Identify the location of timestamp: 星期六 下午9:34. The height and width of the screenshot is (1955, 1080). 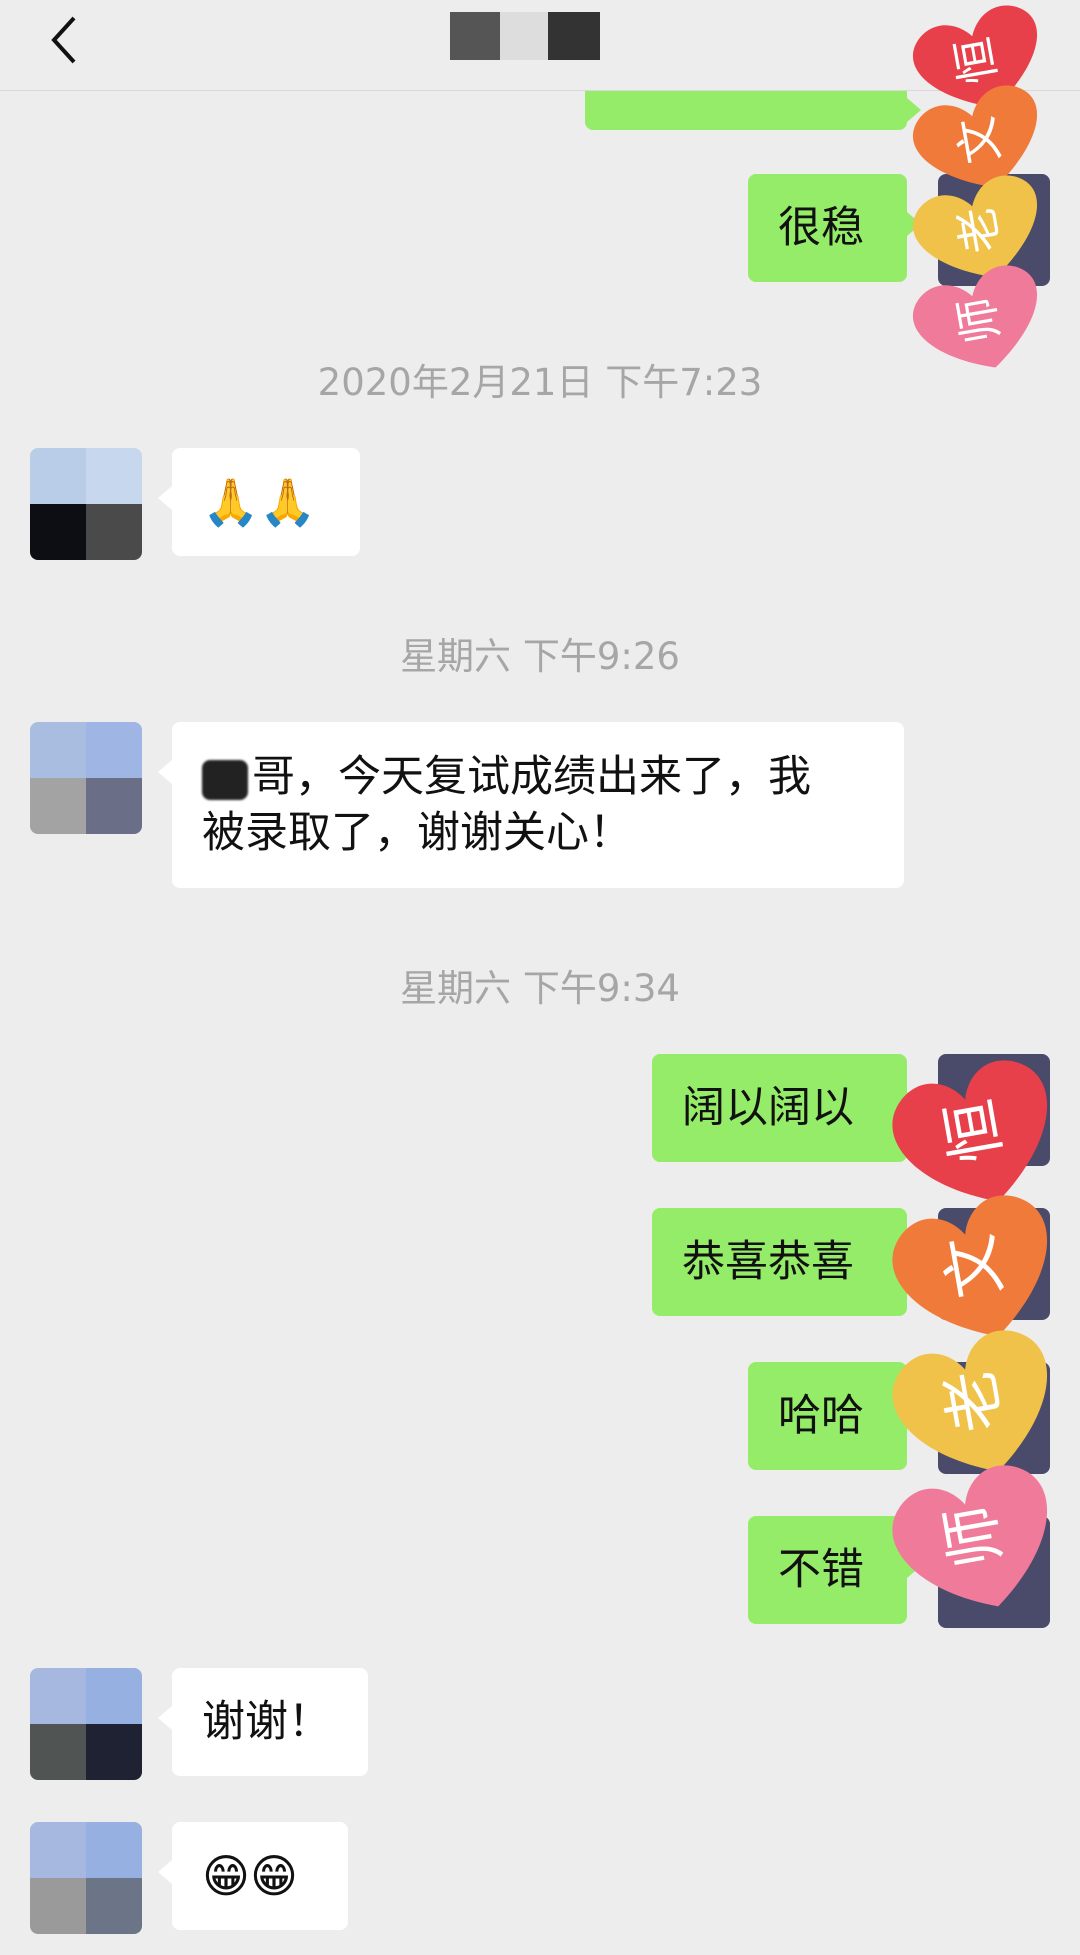
(540, 988).